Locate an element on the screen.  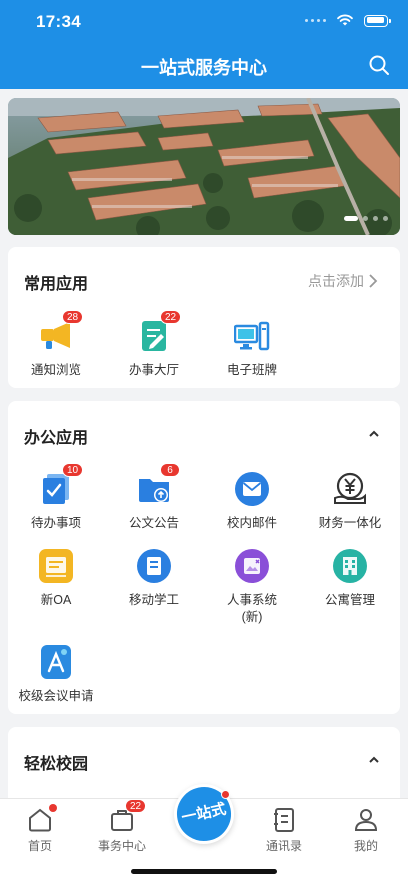
app-service-hall: 22 办事大厅 is located at coordinates (154, 344).